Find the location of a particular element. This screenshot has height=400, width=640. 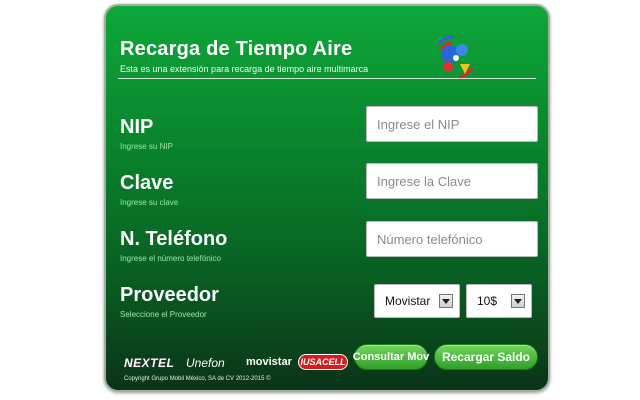

recargar-saldo-button: Recargar Saldo is located at coordinates (486, 357).